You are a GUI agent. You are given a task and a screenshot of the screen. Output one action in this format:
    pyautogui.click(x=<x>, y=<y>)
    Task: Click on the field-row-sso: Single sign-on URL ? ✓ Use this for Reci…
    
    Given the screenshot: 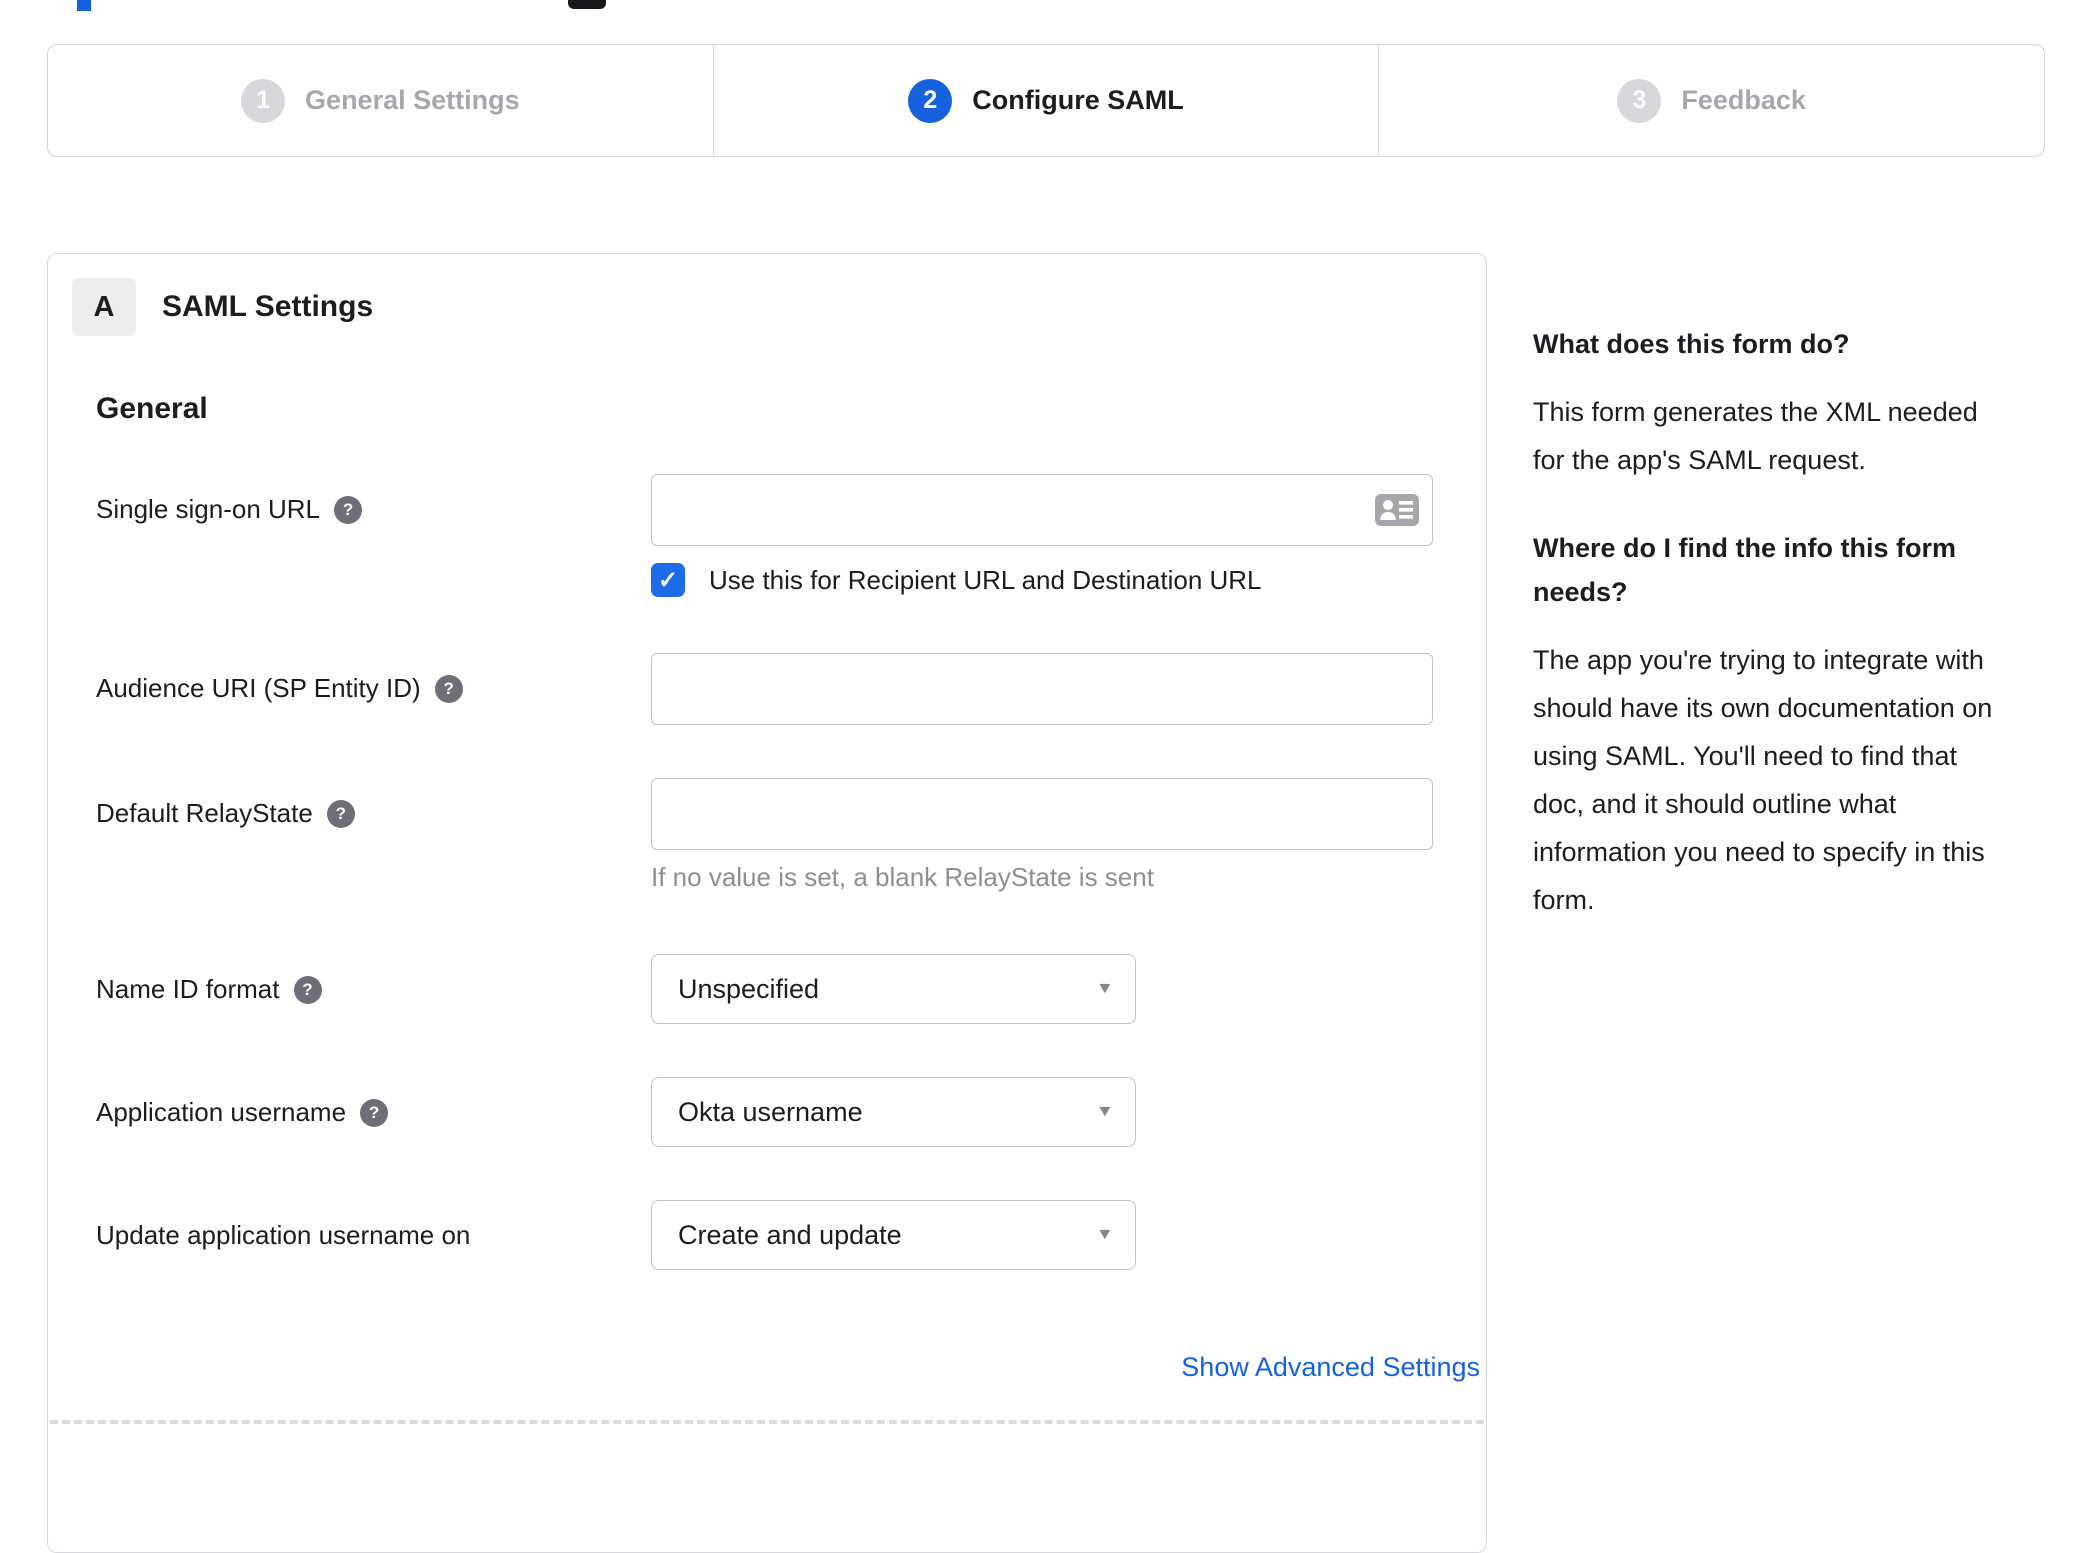 What is the action you would take?
    pyautogui.click(x=791, y=537)
    